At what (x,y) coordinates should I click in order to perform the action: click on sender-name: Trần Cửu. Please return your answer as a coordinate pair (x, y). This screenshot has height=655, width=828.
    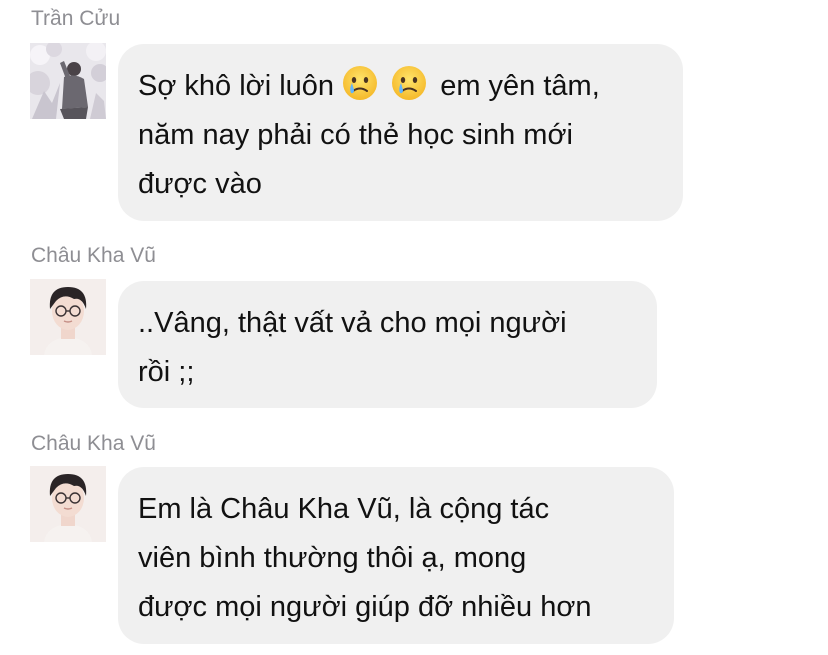
    Looking at the image, I should click on (76, 18).